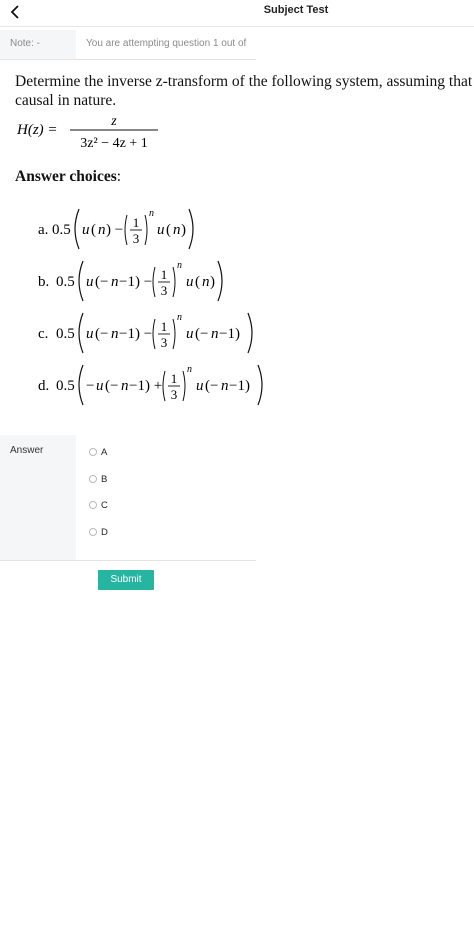 This screenshot has width=474, height=945. What do you see at coordinates (43, 282) in the screenshot?
I see `choice-b-label: b.` at bounding box center [43, 282].